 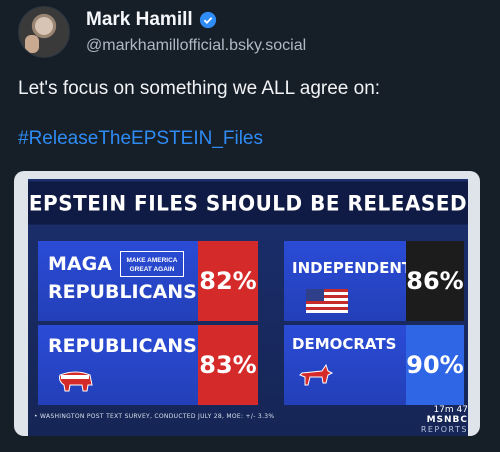 I want to click on verified-icon, so click(x=207, y=20).